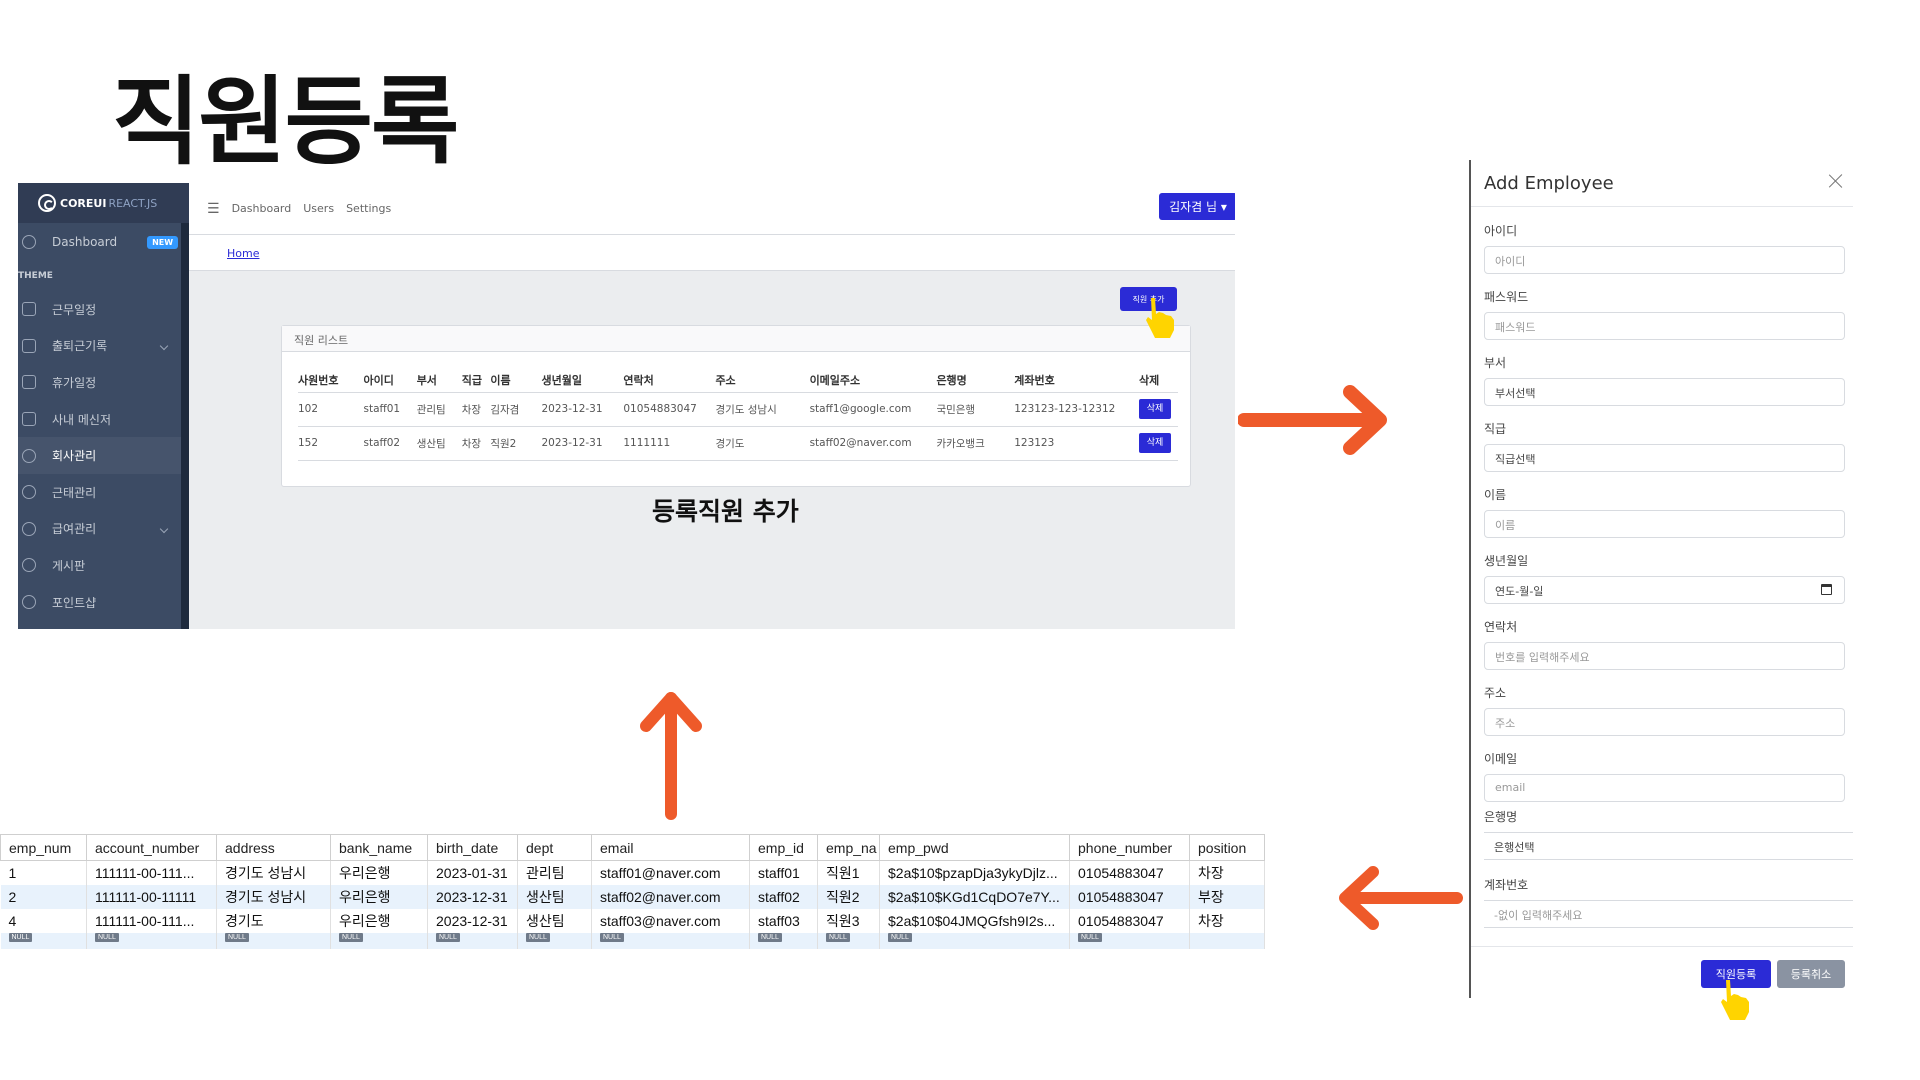 The height and width of the screenshot is (1080, 1920). Describe the element at coordinates (103, 492) in the screenshot. I see `sidebar-item-time-management: 근태관리` at that location.